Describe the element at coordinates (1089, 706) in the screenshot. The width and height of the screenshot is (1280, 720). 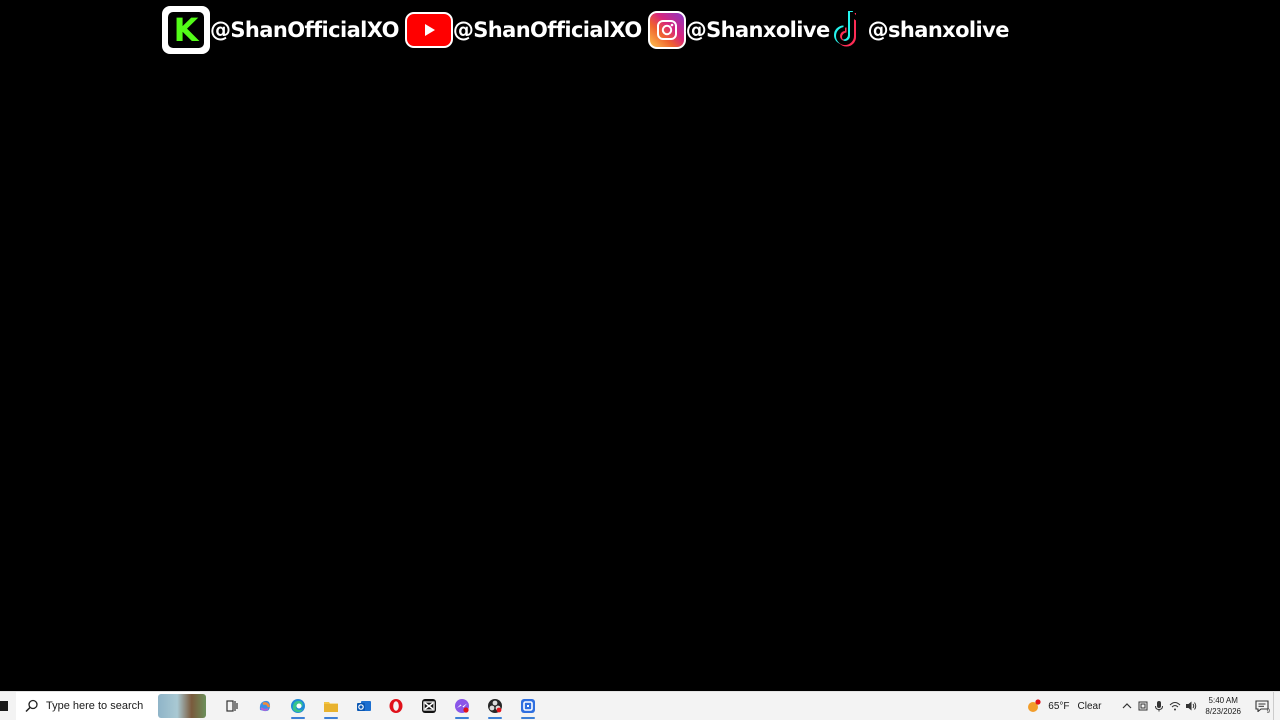
I see `weather-condition: Clear` at that location.